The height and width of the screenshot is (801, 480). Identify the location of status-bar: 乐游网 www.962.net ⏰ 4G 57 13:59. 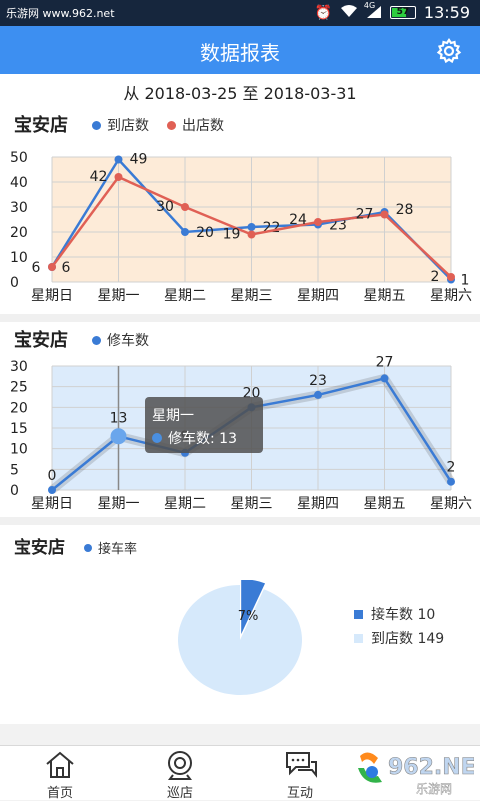
(240, 13).